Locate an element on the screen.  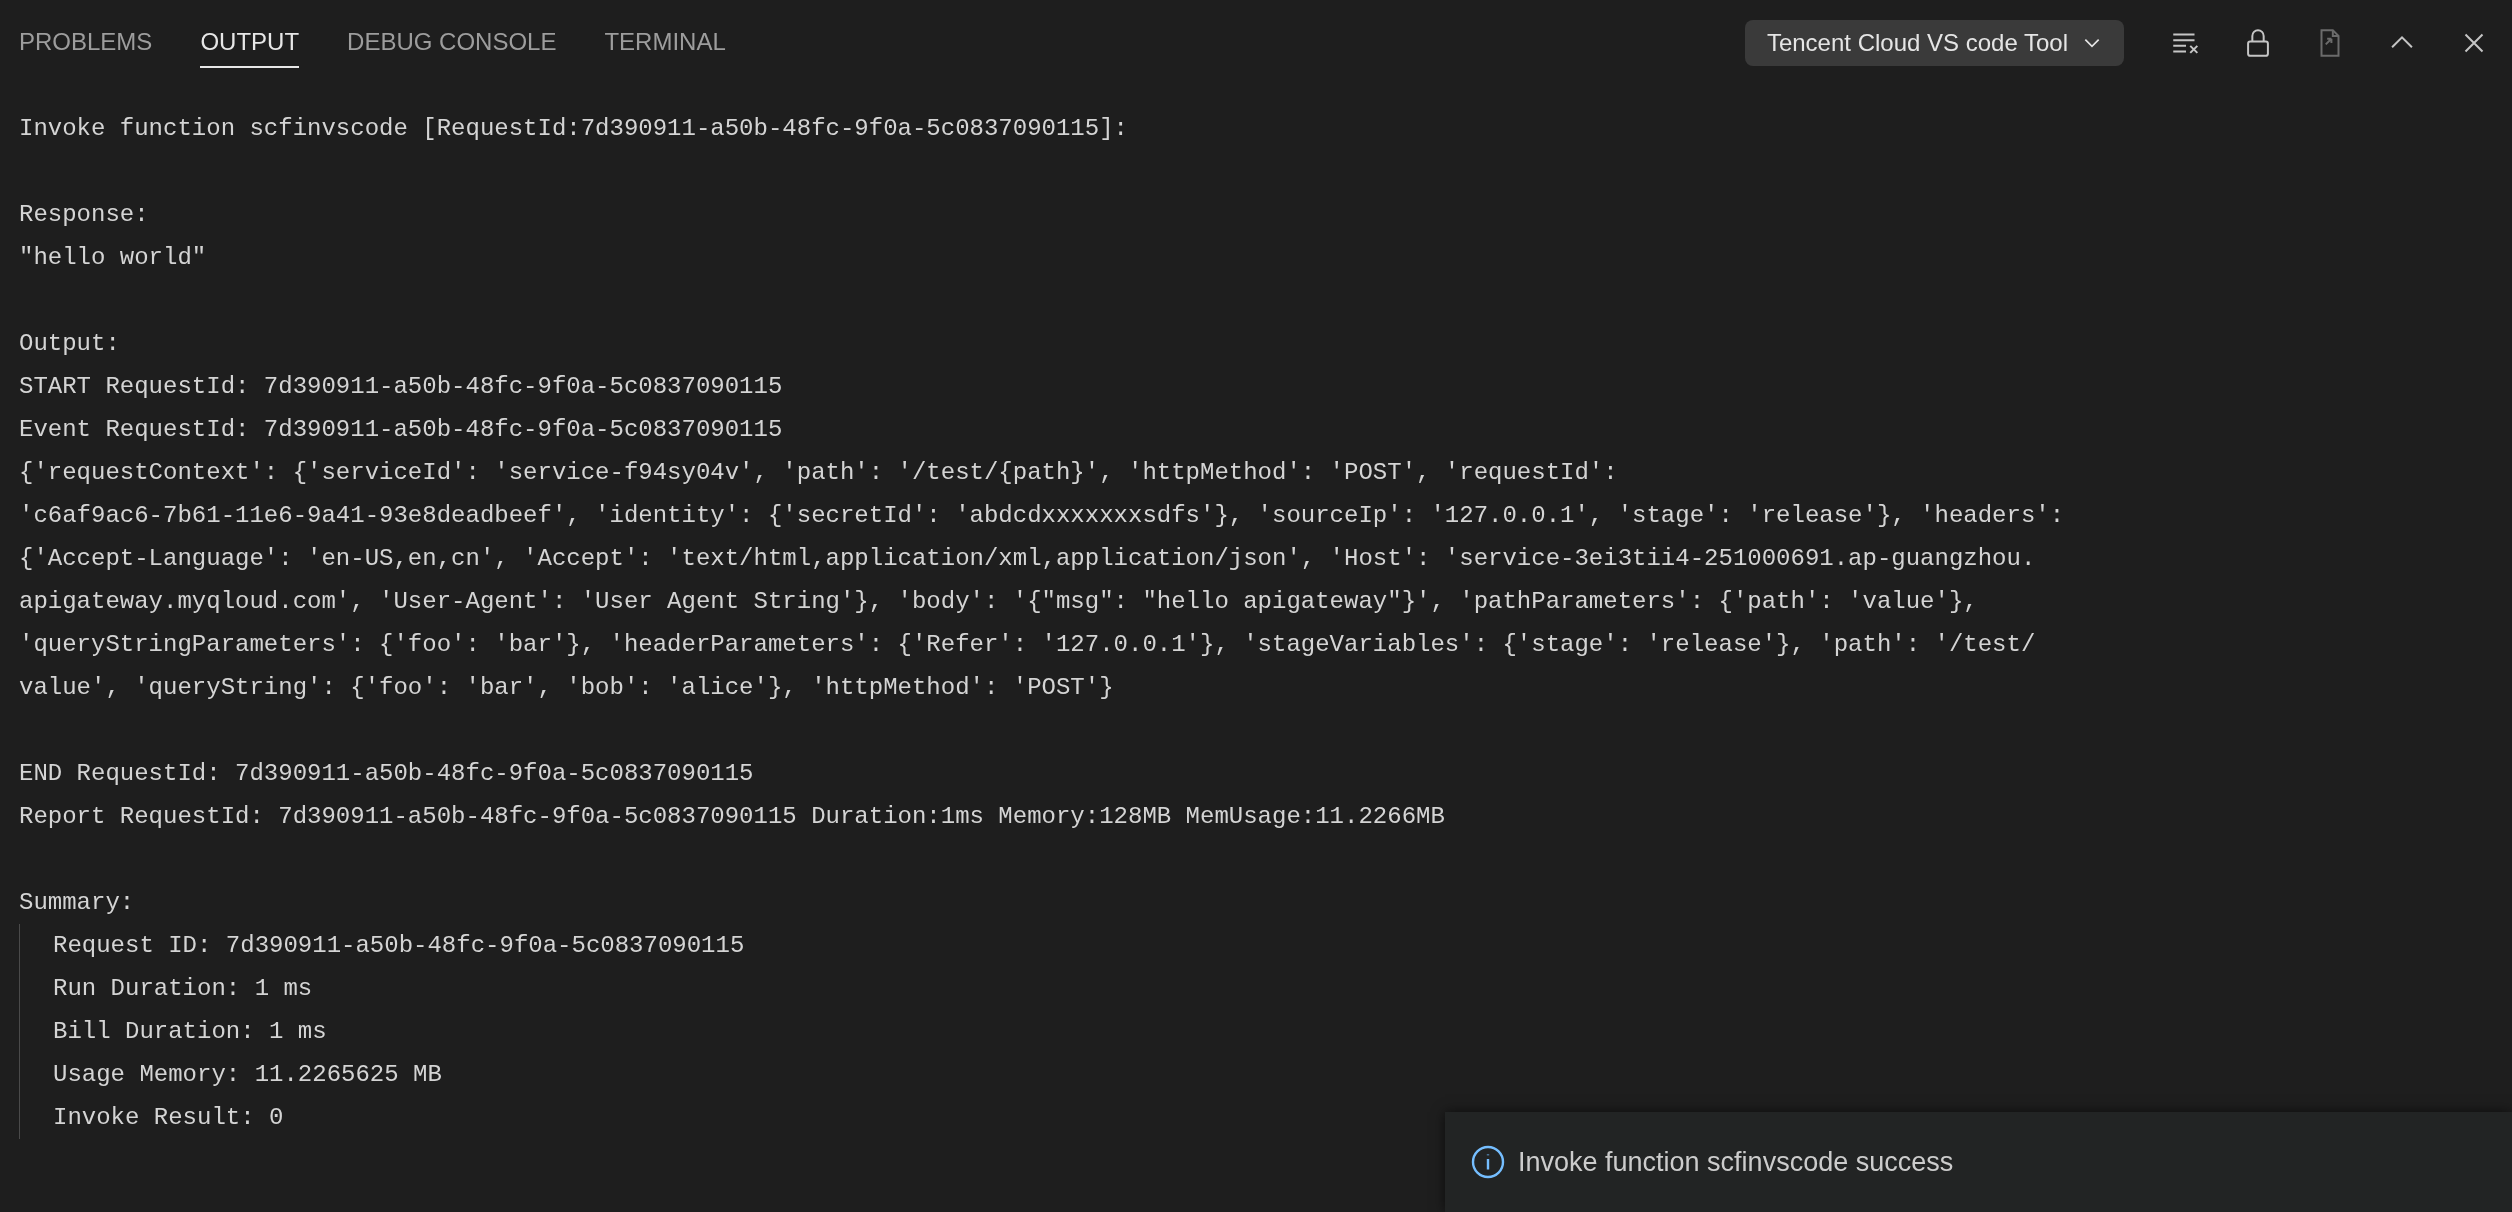
output-line: 'c6af9ac6-7b61-11e6-9a41-93e8deadbeef', 'identity': {'secretId': 'abdcdxxxxxxxsdfs'}, 'sourceIp': '127.0.0.1', 'stage': 'release'}, 'headers': is located at coordinates (1042, 516).